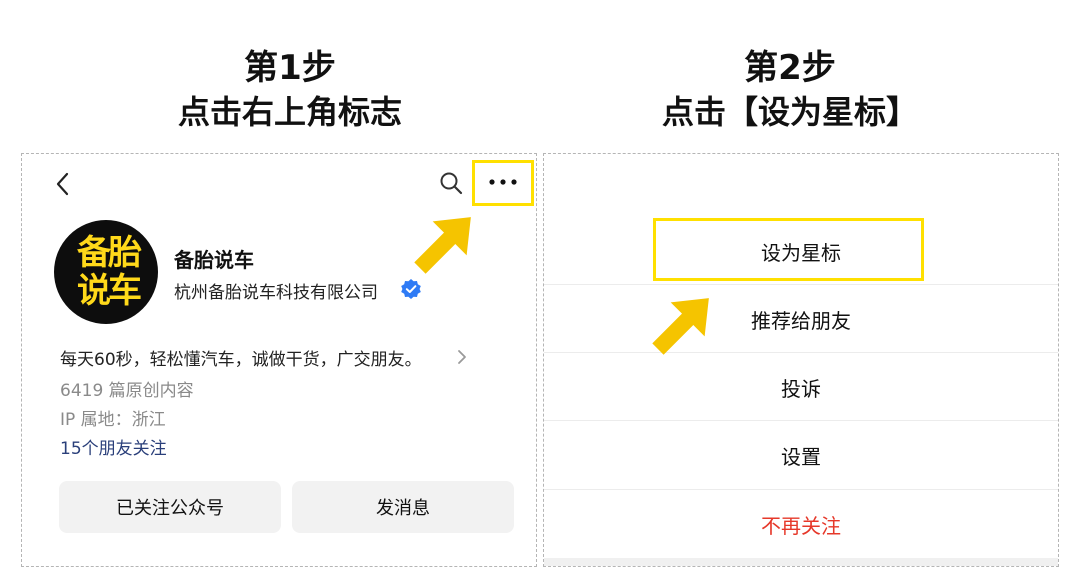  I want to click on account-description: 每天60秒，轻松懂汽车，诚做干货，广交朋友。, so click(241, 357).